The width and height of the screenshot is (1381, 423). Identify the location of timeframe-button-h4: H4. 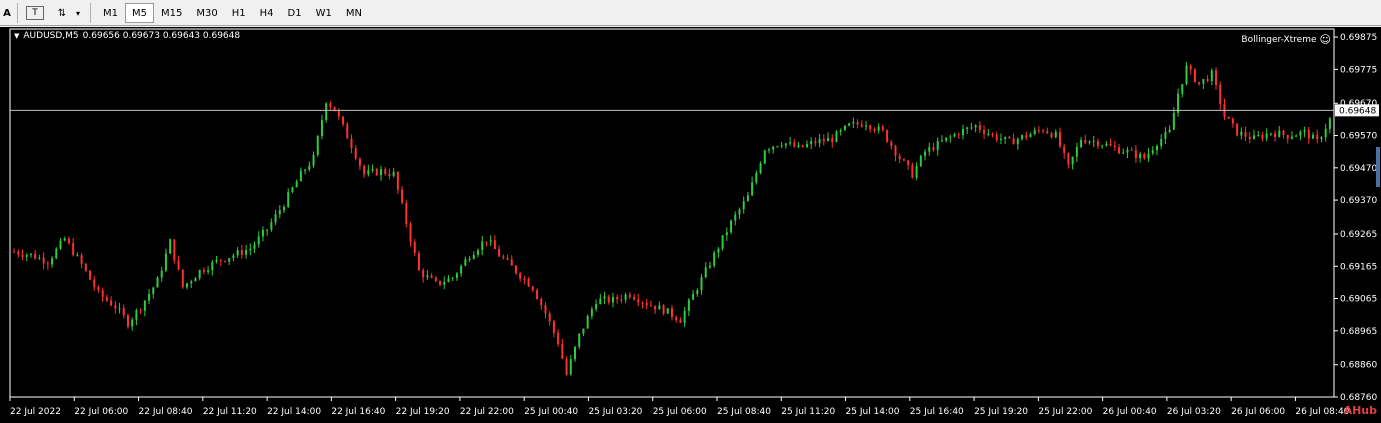
(267, 13).